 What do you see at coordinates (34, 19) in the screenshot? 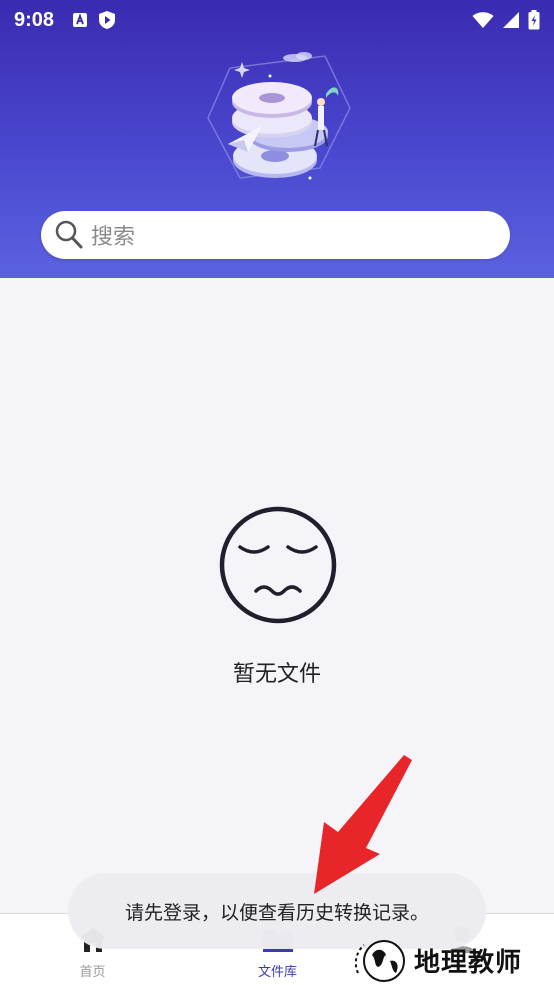
I see `status-time: 9:08` at bounding box center [34, 19].